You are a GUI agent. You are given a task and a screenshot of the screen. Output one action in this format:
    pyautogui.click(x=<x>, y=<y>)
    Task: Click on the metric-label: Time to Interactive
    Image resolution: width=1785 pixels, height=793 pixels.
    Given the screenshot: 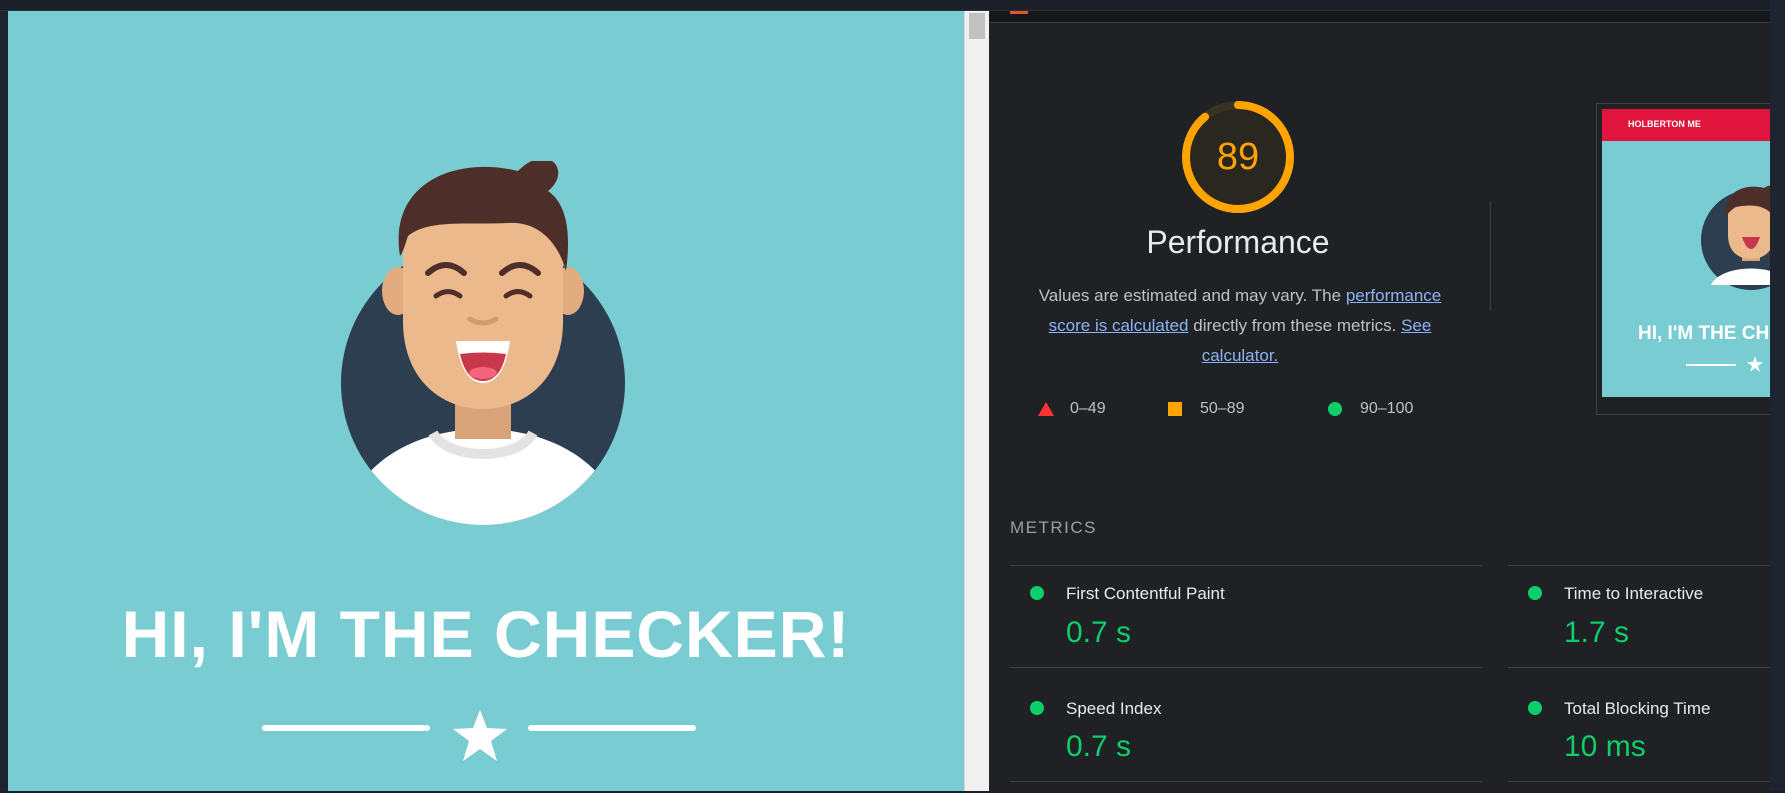 What is the action you would take?
    pyautogui.click(x=1634, y=593)
    